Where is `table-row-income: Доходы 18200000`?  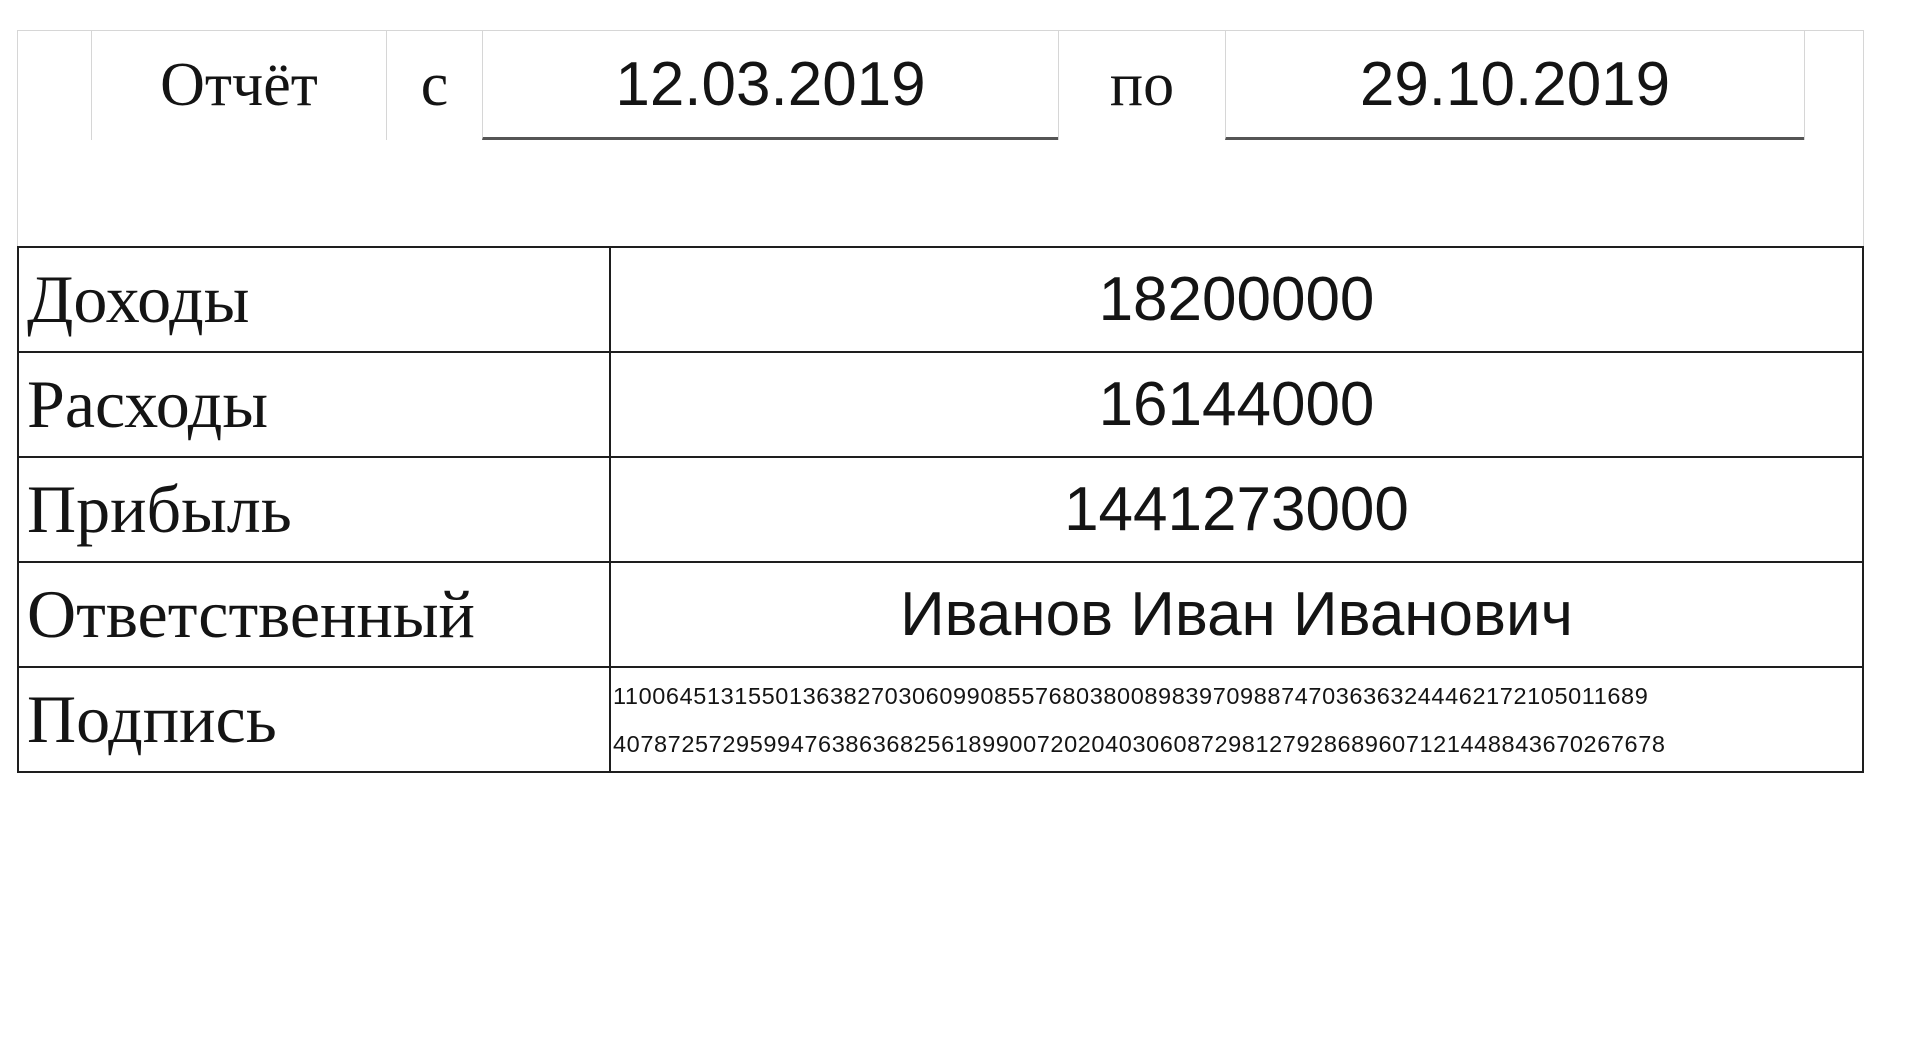
table-row-income: Доходы 18200000 is located at coordinates (940, 299).